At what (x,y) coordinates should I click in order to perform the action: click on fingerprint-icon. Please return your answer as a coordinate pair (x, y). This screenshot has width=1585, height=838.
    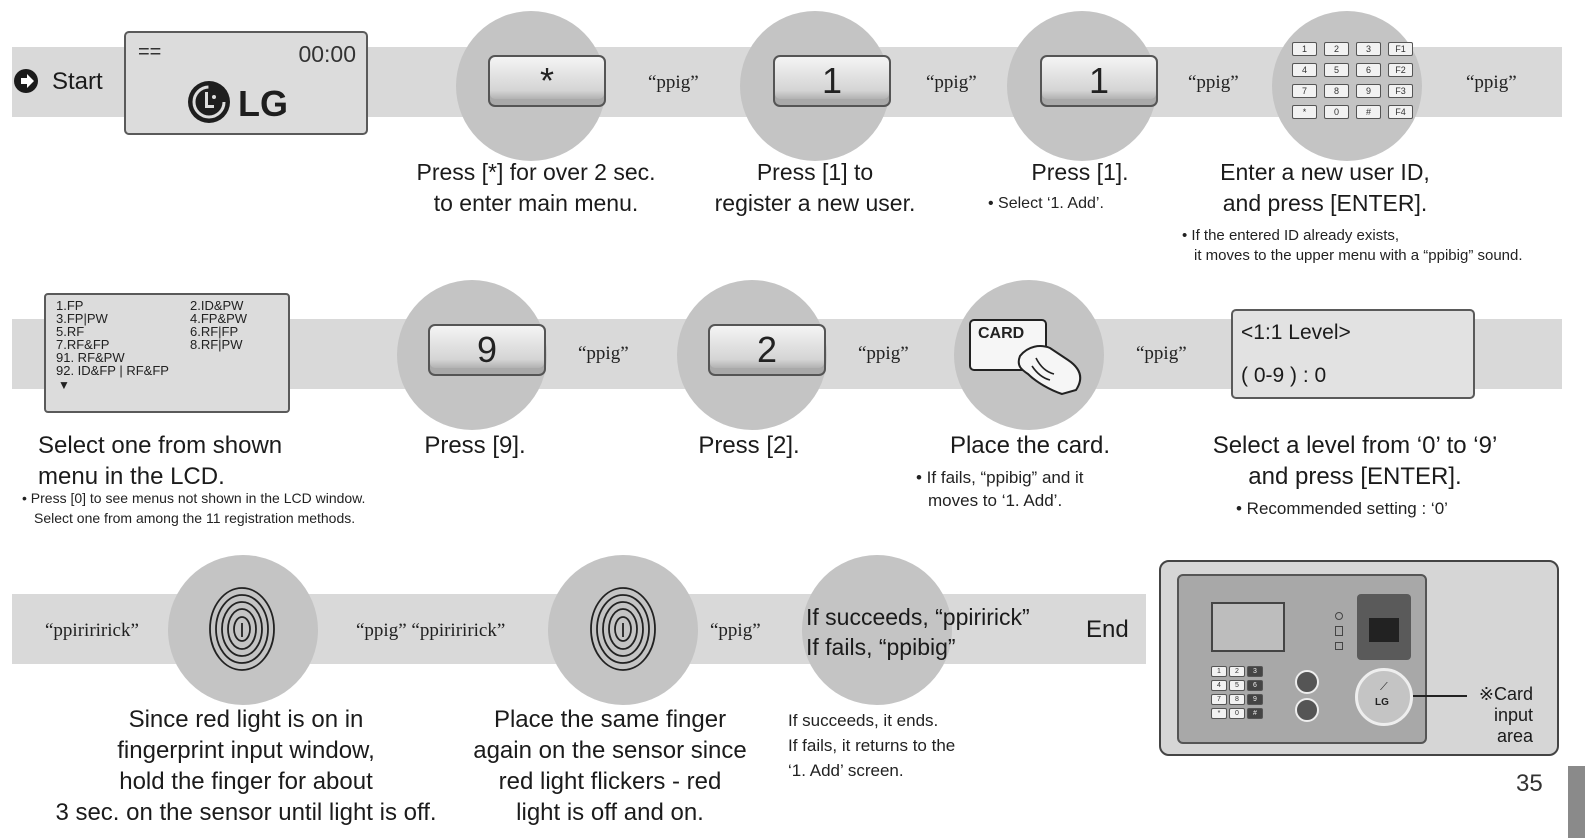
    Looking at the image, I should click on (242, 629).